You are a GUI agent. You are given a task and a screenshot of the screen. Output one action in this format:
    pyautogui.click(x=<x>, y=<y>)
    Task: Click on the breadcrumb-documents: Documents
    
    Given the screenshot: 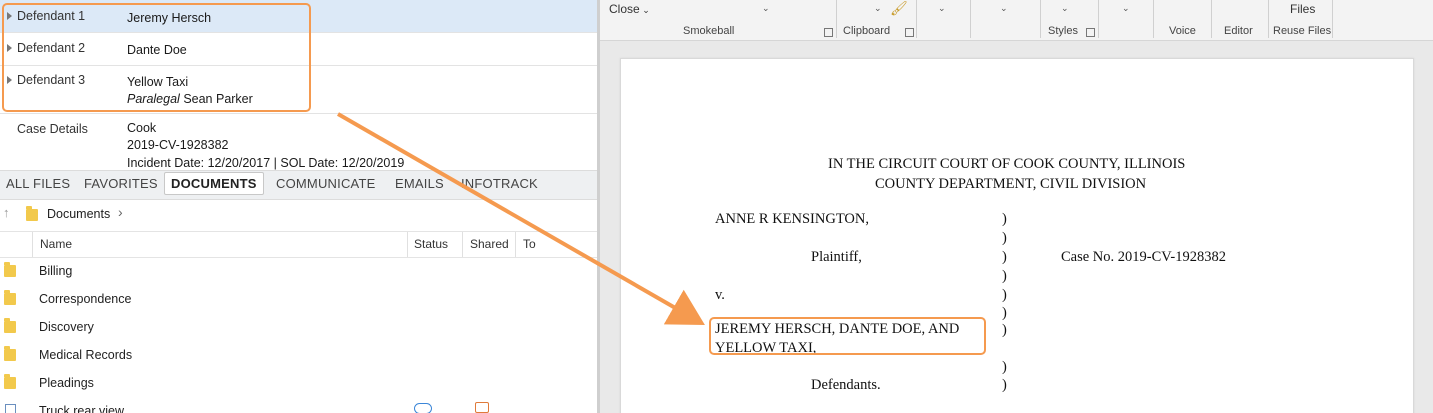 What is the action you would take?
    pyautogui.click(x=78, y=214)
    